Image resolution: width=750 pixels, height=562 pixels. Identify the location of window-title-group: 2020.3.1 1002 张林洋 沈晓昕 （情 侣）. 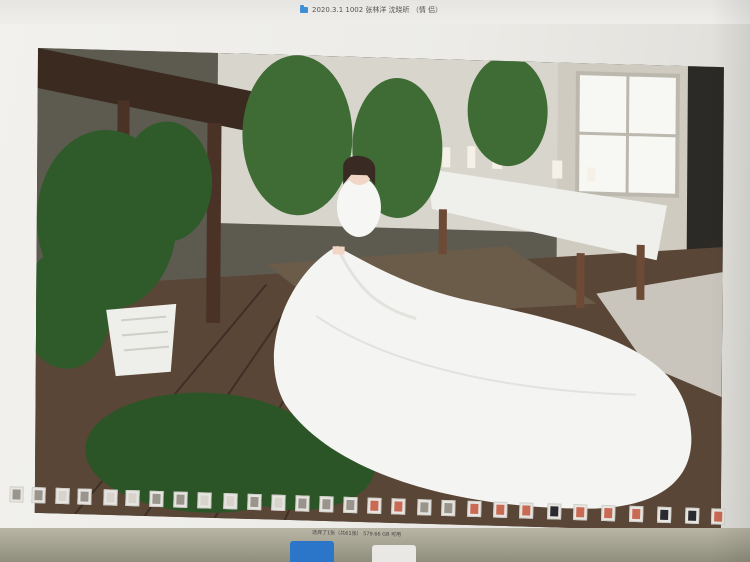
(371, 10).